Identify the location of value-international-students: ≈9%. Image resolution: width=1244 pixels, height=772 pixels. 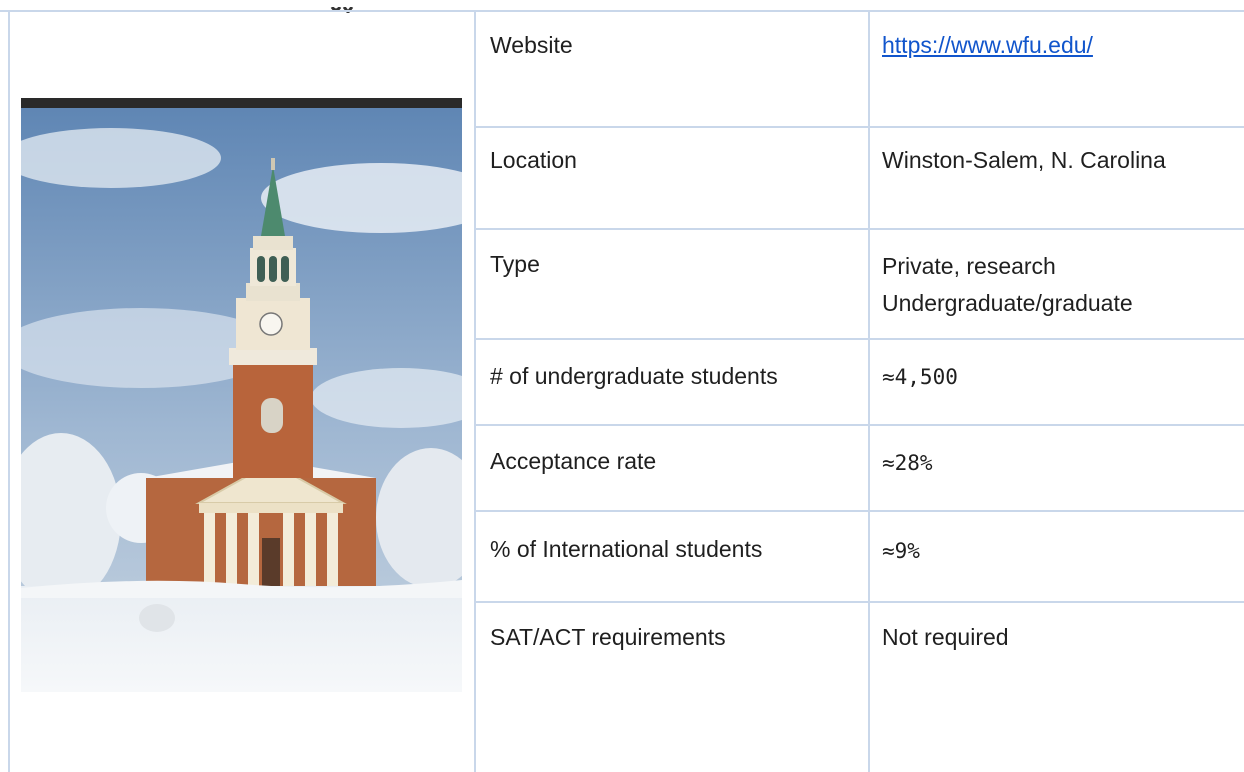
(901, 551).